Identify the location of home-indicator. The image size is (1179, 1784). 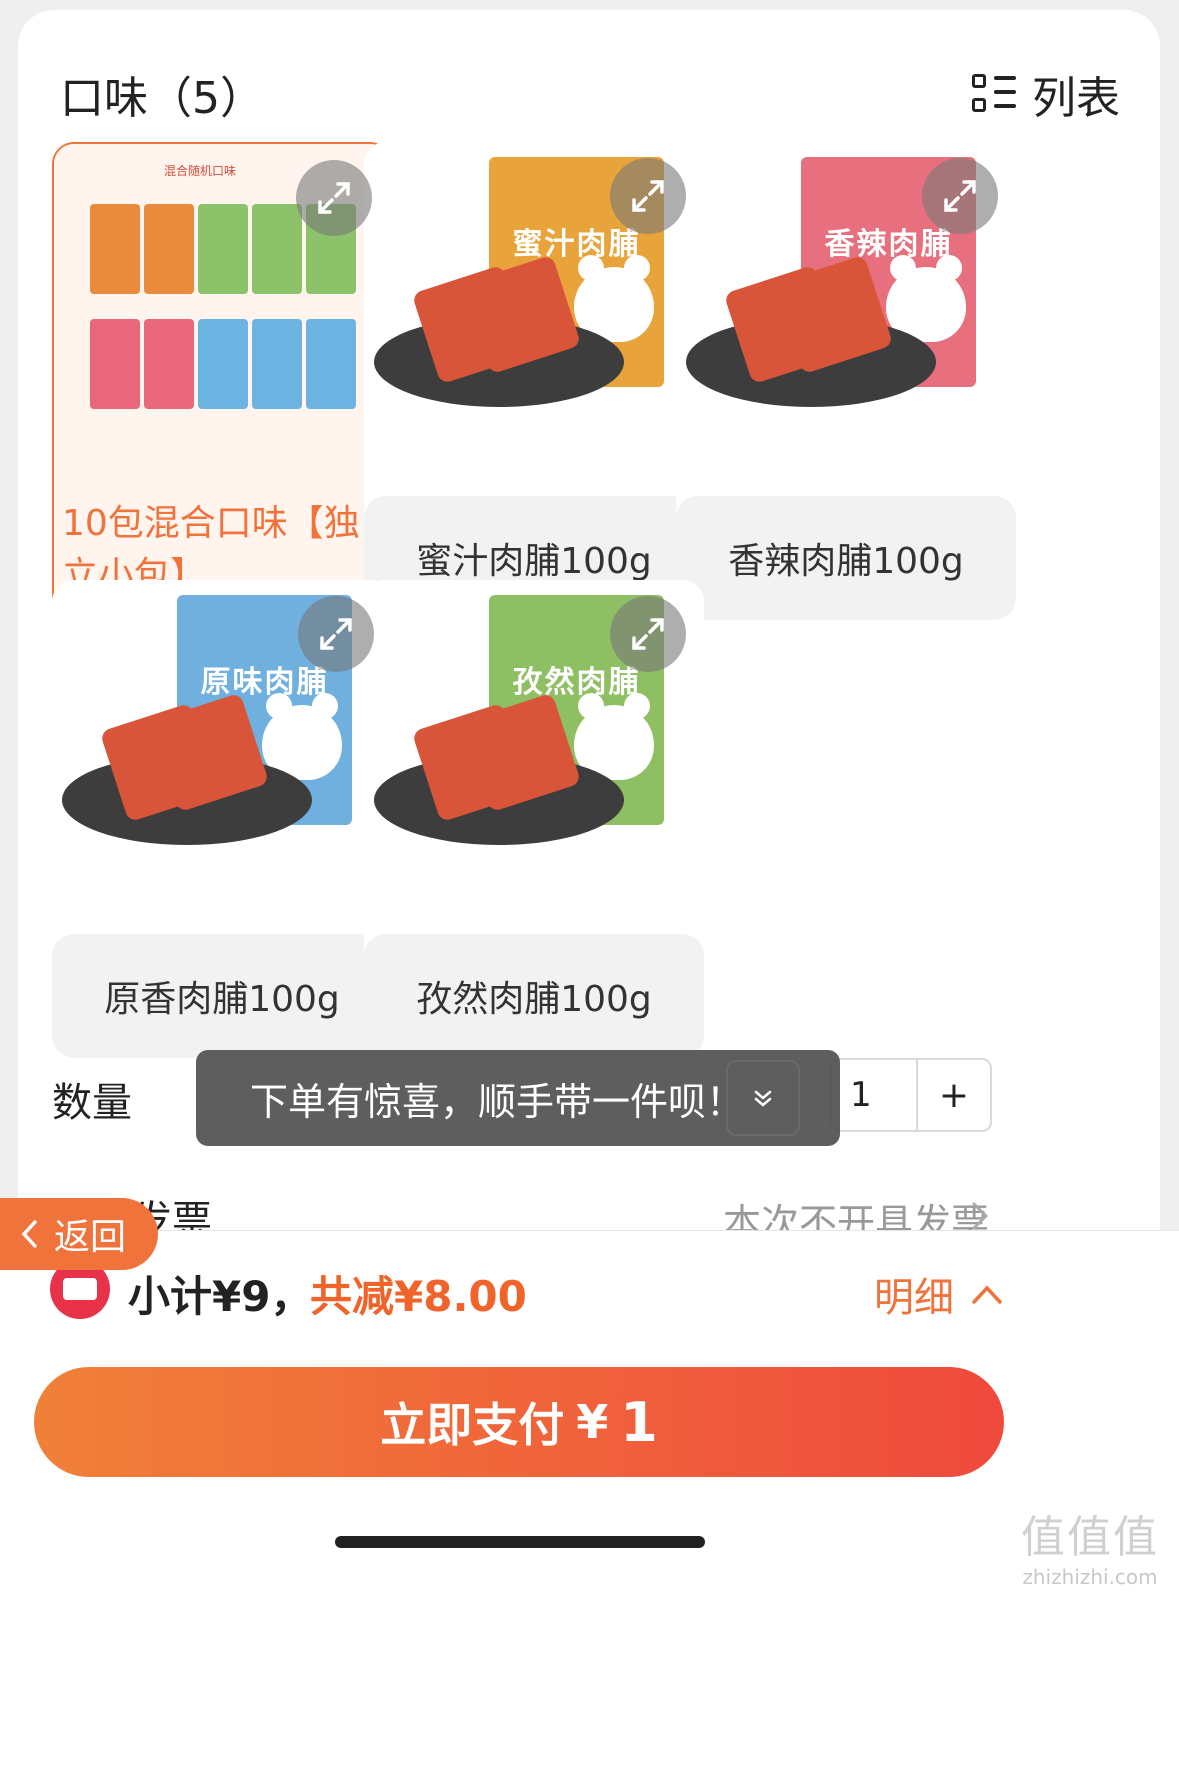
(520, 1542).